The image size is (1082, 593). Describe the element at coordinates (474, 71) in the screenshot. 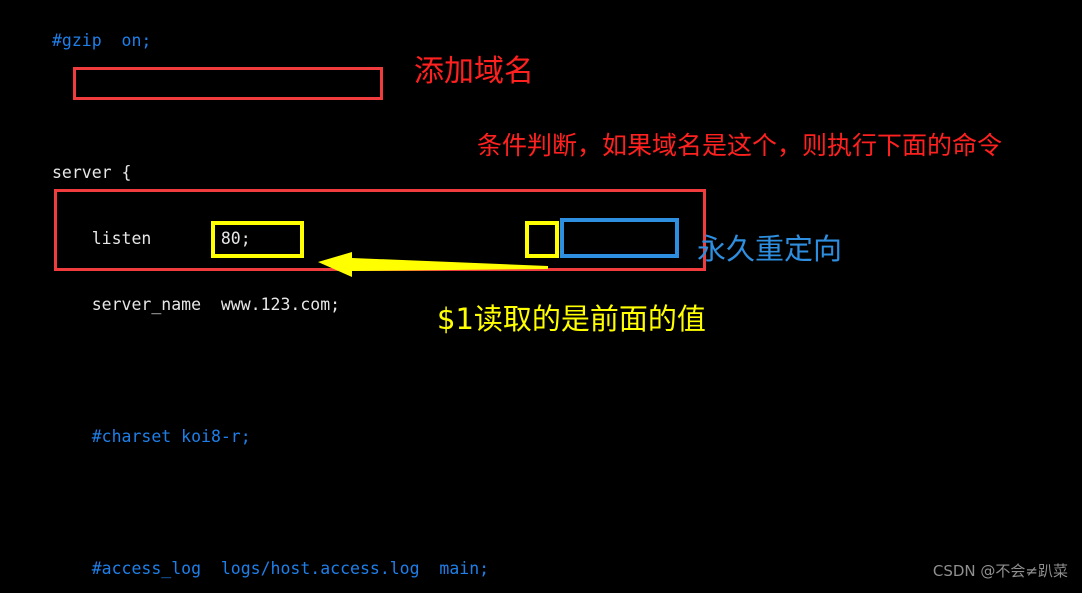

I see `annotation-add-domain: 添加域名` at that location.